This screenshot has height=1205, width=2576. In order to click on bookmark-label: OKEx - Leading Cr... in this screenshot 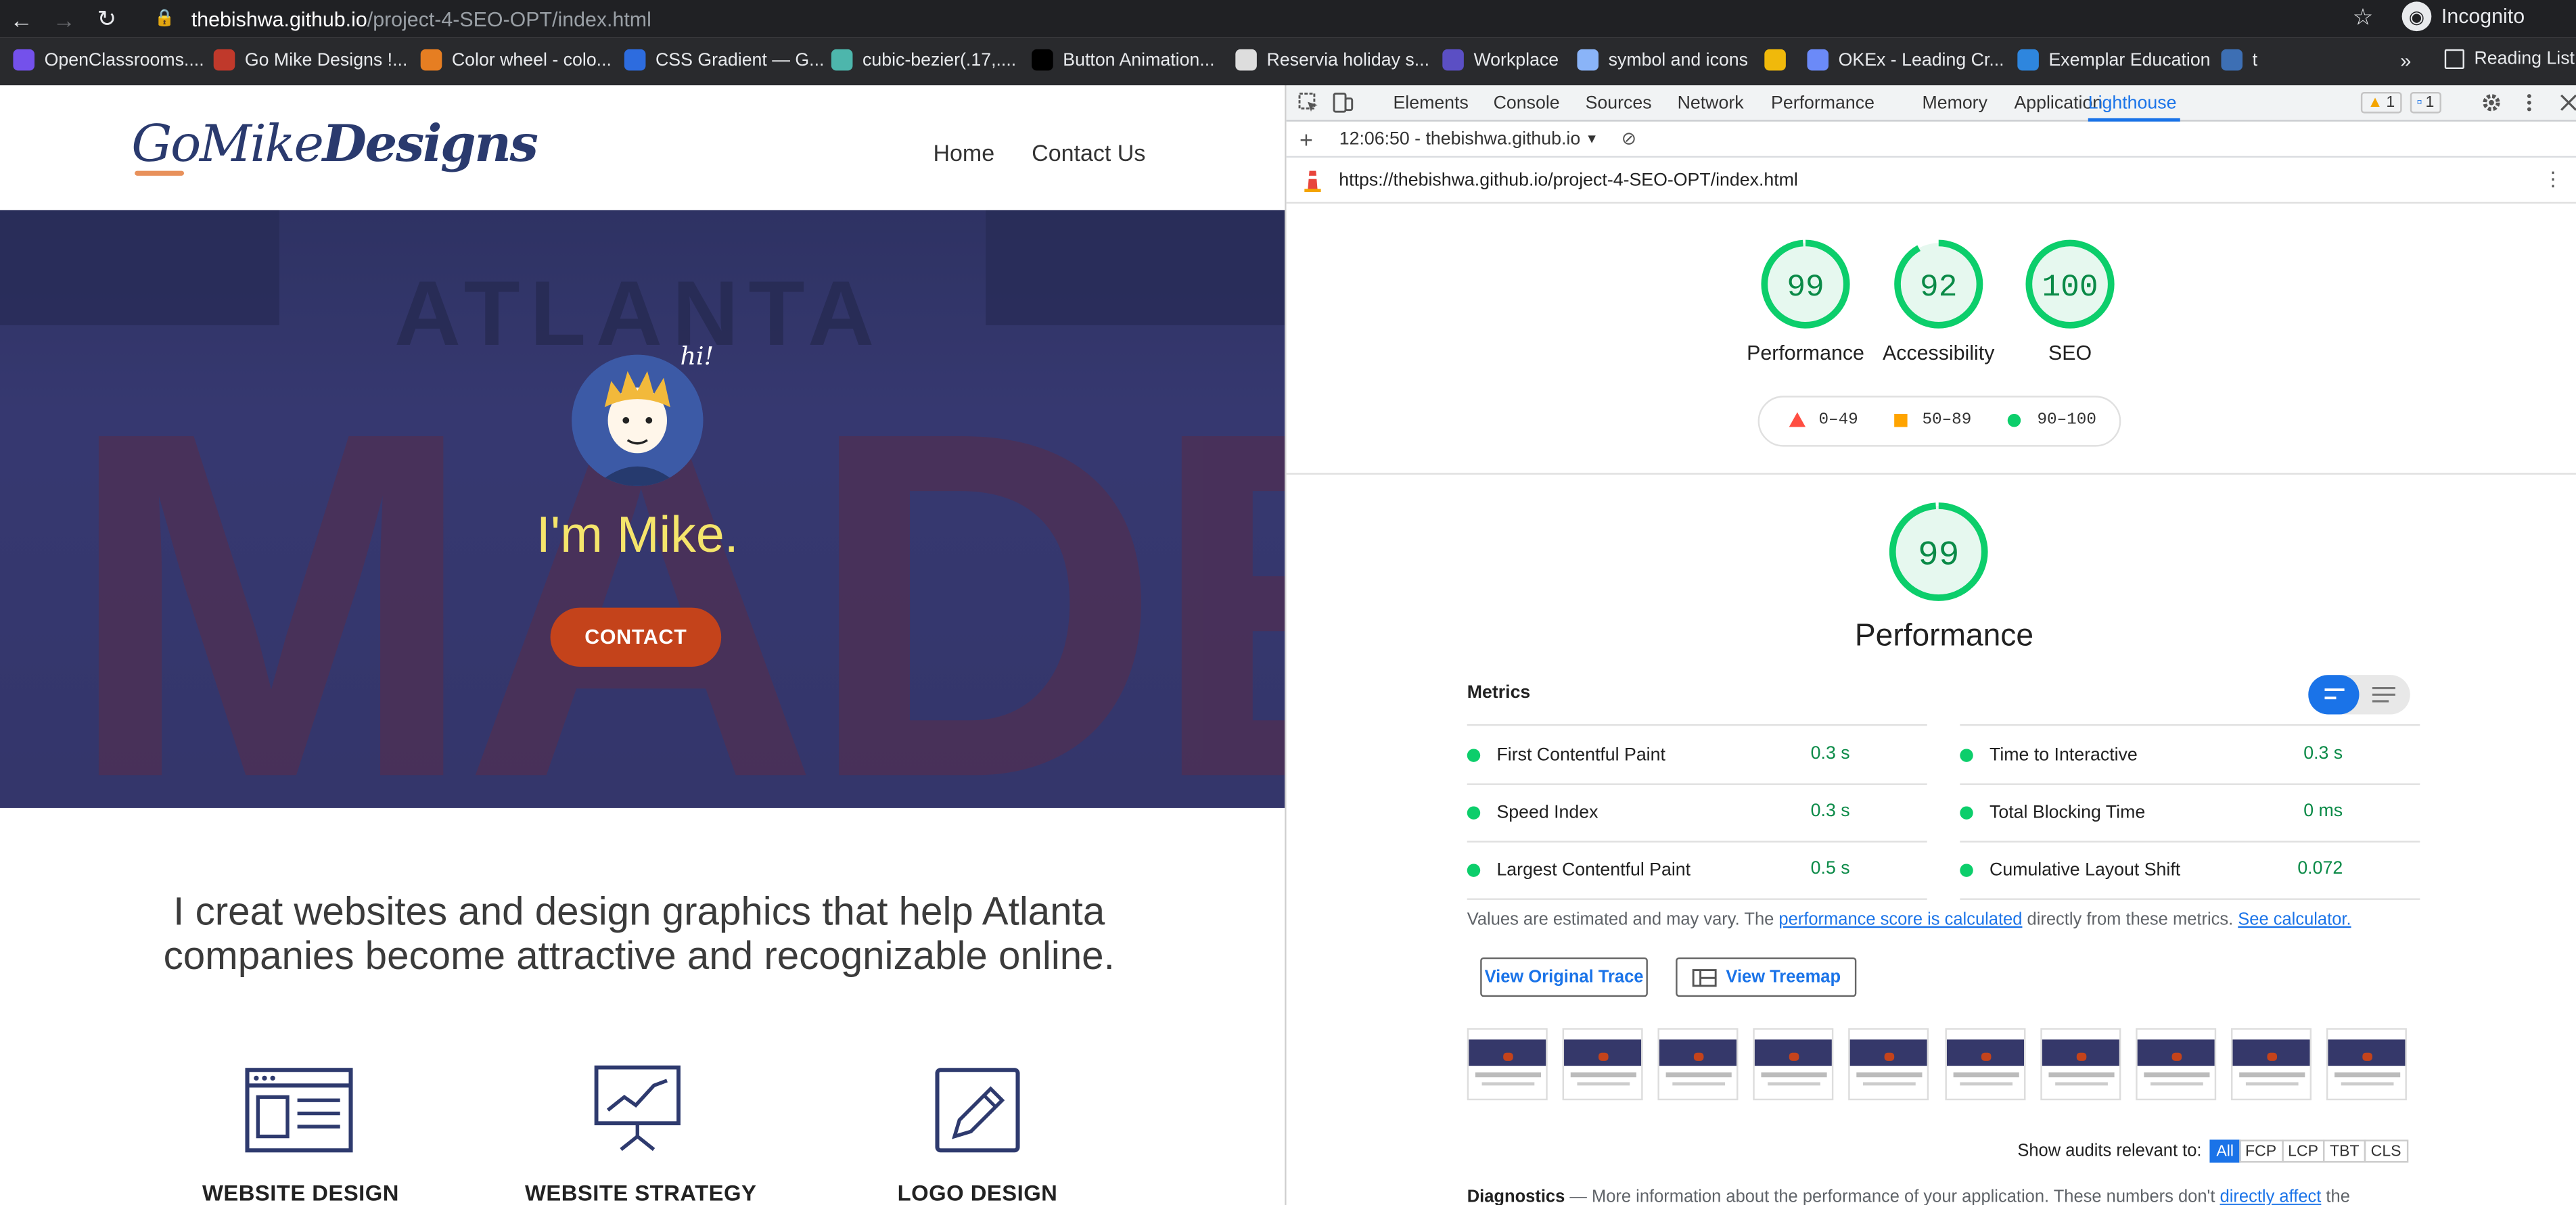, I will do `click(1921, 60)`.